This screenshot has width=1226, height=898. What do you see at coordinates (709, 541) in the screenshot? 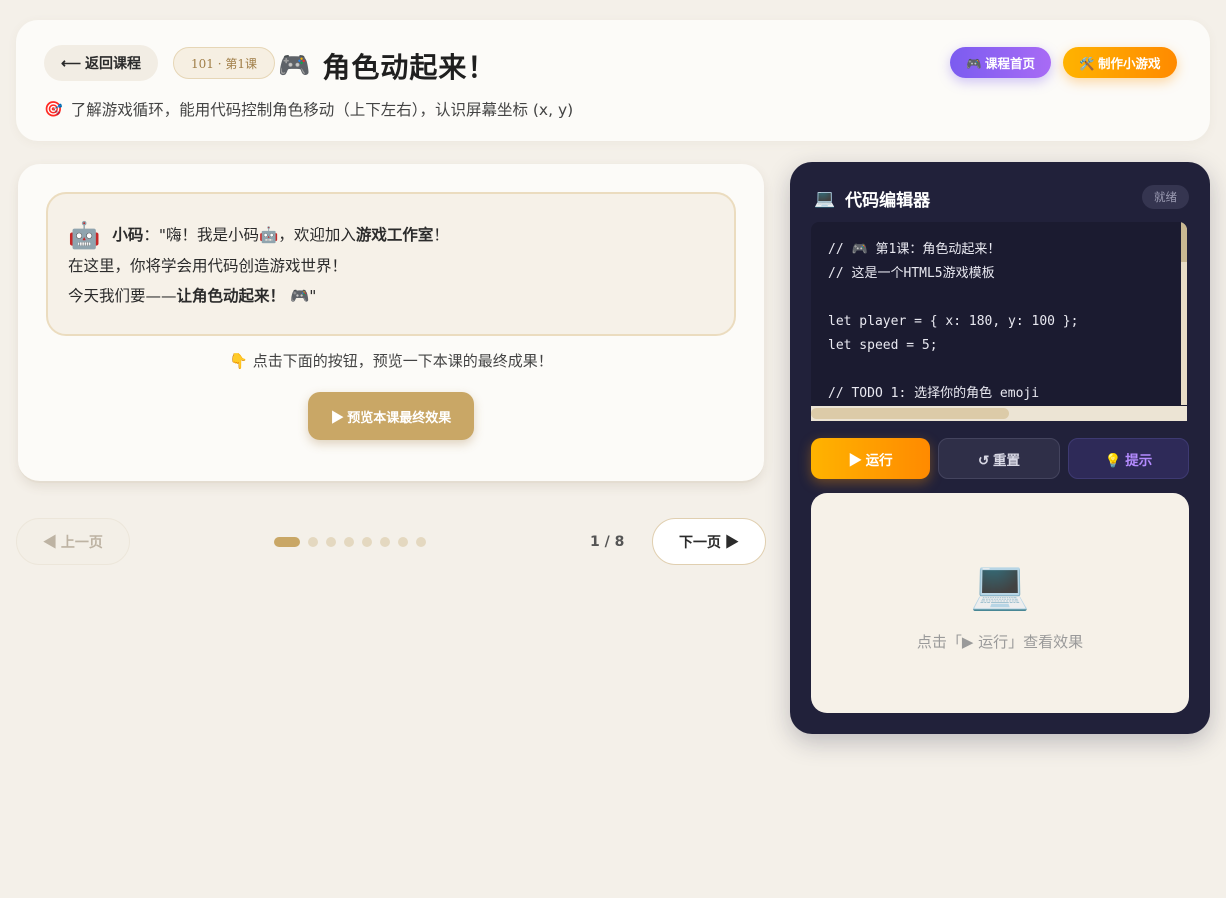
I see `next-page-button: 下一页 ▶` at bounding box center [709, 541].